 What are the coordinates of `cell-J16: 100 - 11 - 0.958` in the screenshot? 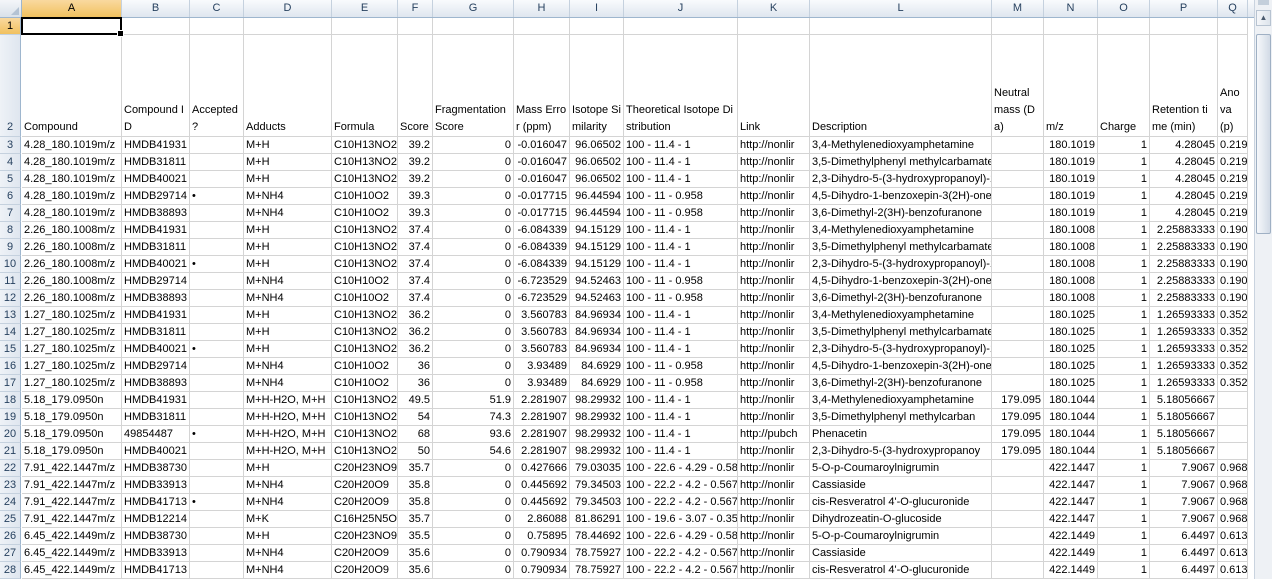 It's located at (681, 366).